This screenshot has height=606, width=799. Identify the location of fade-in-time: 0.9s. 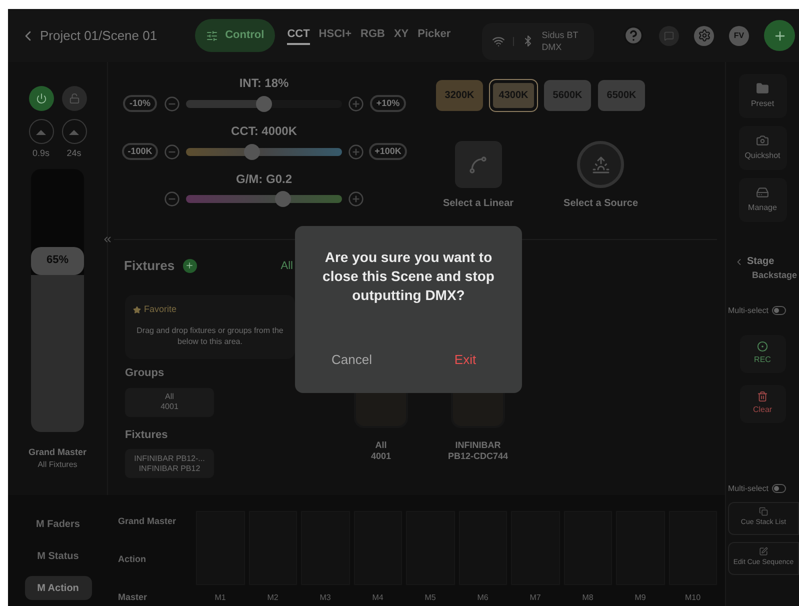
(41, 153).